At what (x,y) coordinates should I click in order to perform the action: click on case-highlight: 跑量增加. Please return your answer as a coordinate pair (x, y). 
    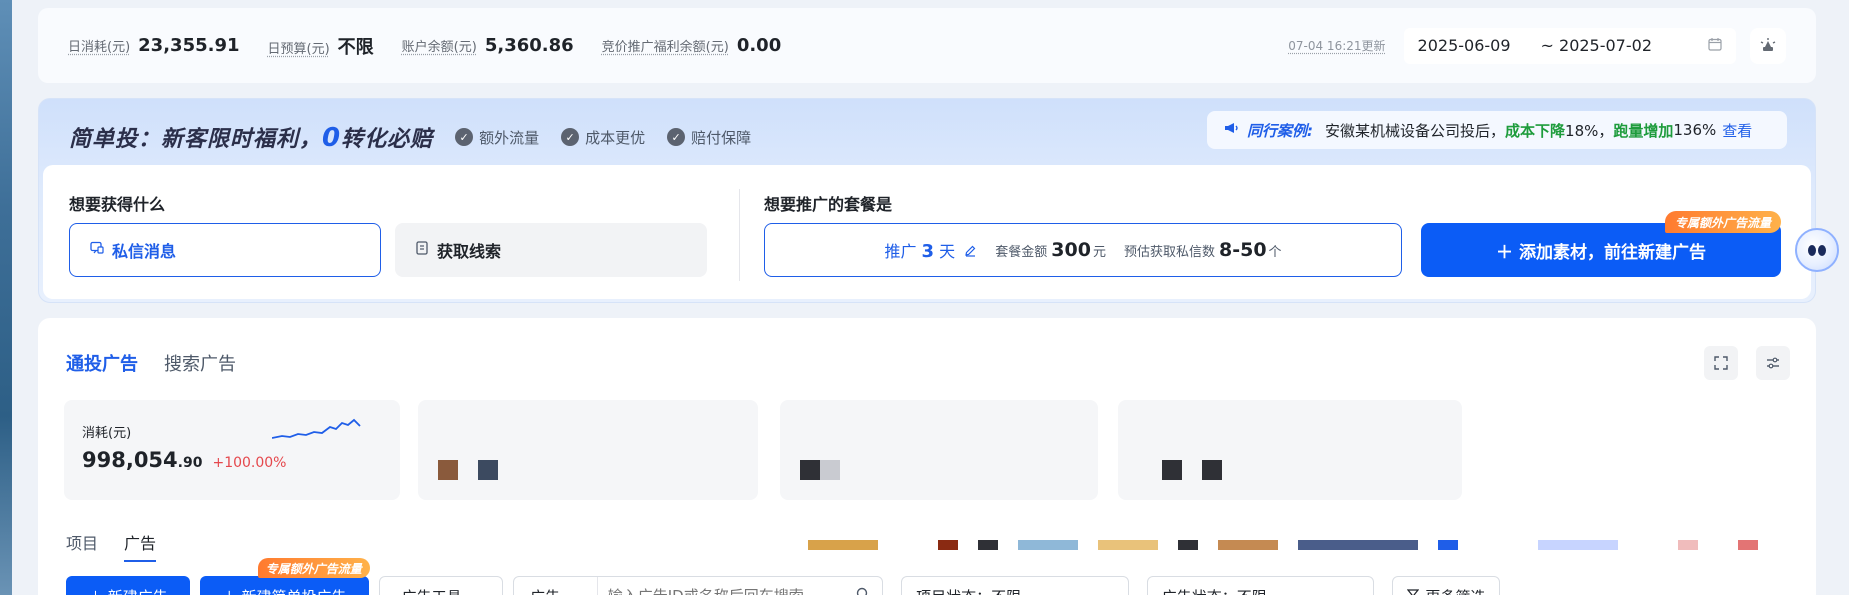
    Looking at the image, I should click on (1643, 130).